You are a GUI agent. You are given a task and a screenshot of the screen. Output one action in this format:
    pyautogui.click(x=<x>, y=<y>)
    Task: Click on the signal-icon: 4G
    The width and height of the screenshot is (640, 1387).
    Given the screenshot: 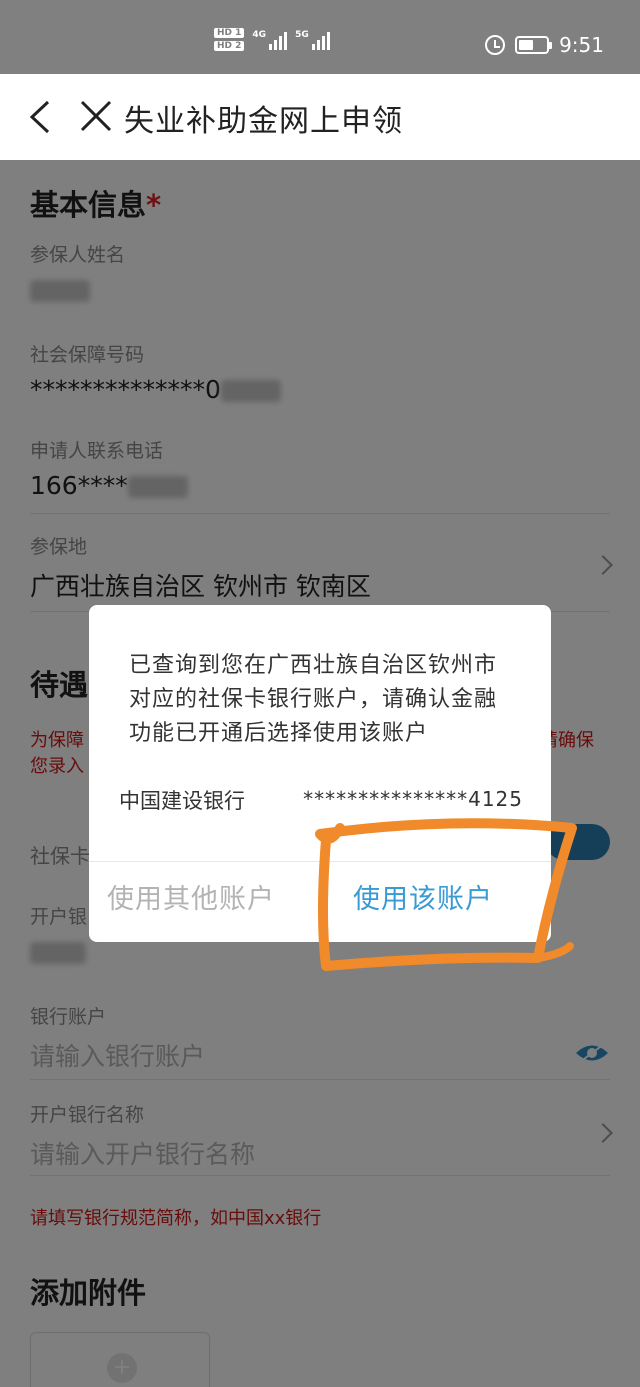 What is the action you would take?
    pyautogui.click(x=270, y=39)
    